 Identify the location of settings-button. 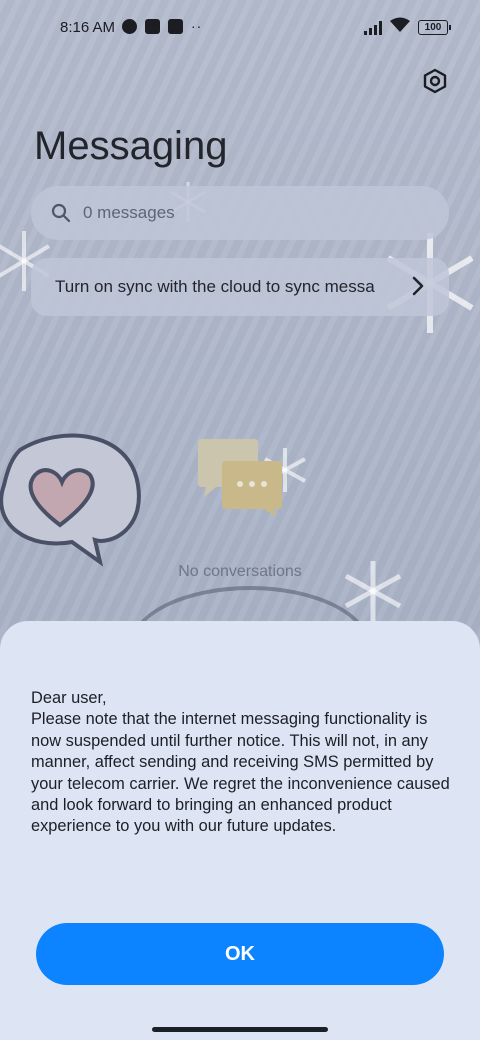
(435, 81).